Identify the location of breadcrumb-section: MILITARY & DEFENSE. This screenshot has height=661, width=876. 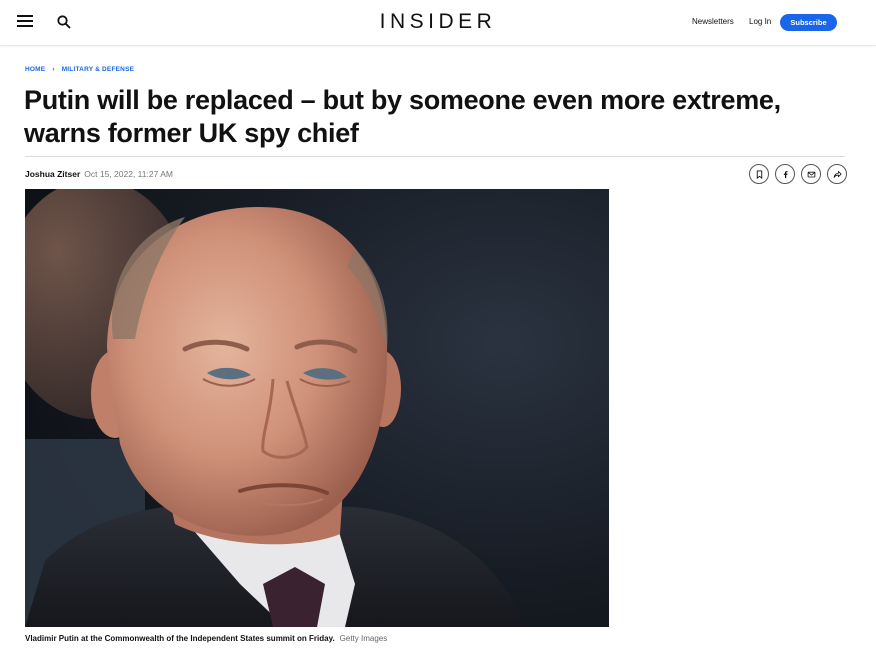
(98, 69).